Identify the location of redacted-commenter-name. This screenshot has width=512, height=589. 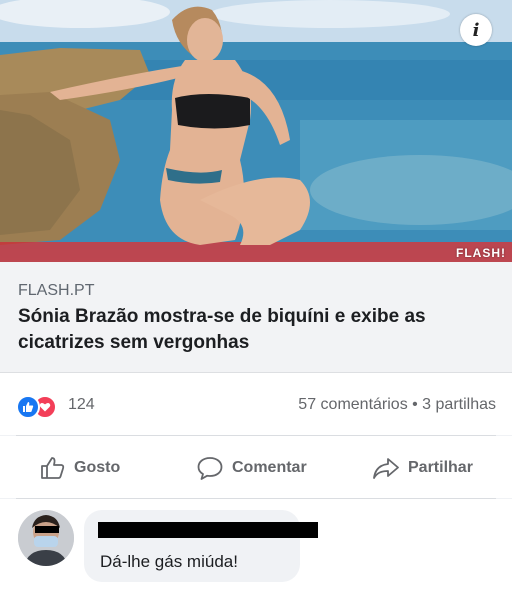
(208, 530).